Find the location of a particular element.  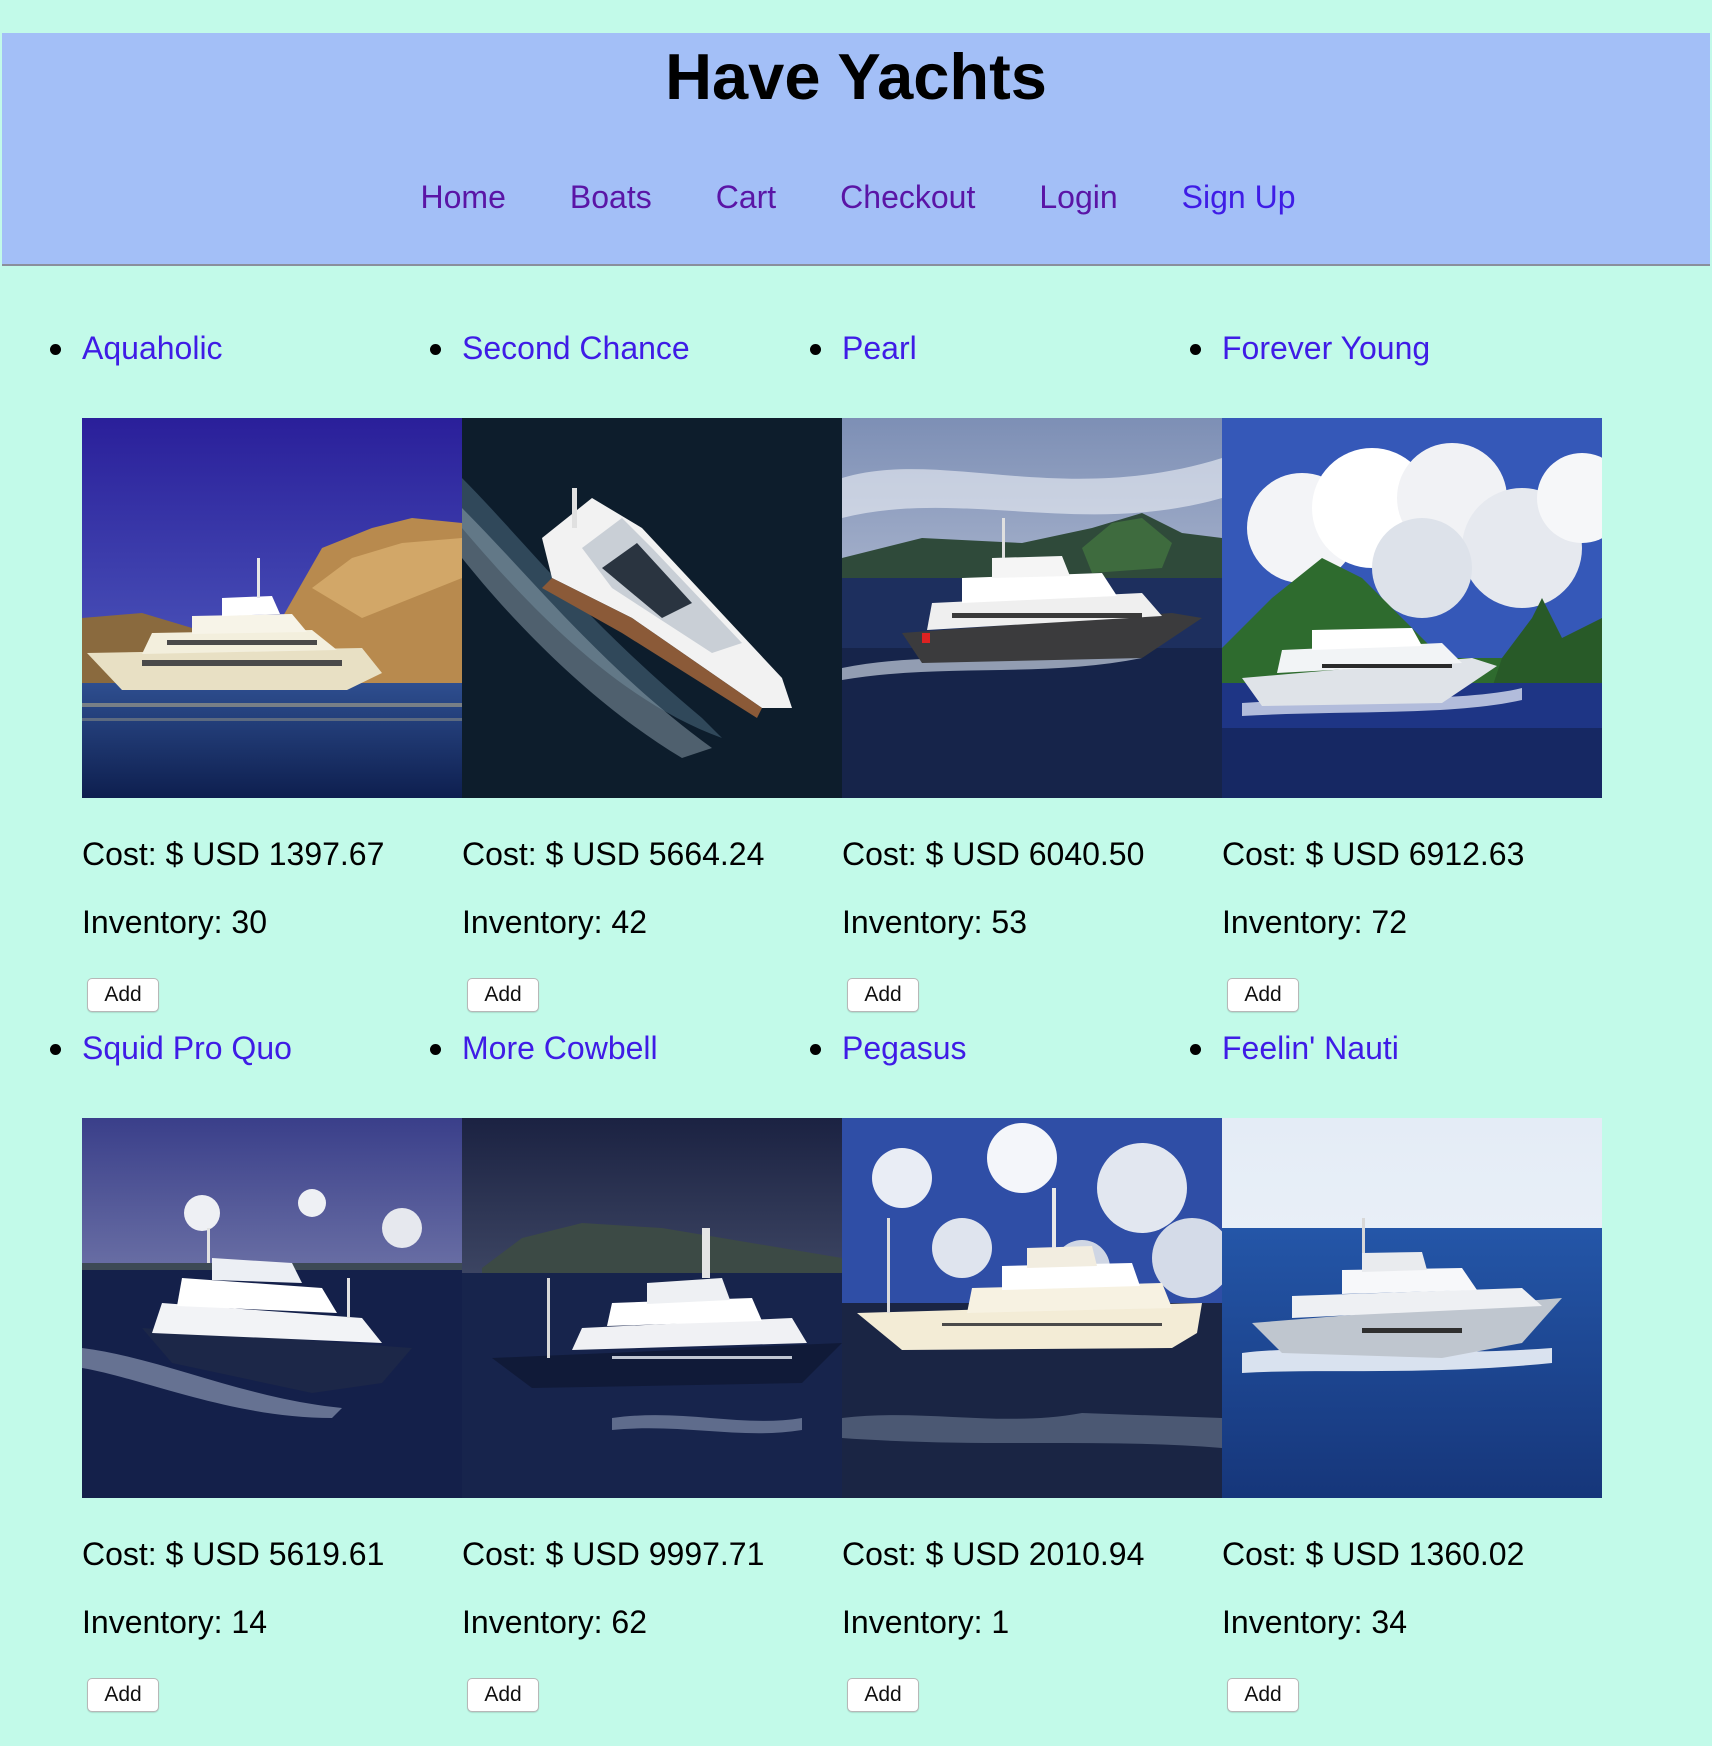

product-name-link: More Cowbell is located at coordinates (560, 1048).